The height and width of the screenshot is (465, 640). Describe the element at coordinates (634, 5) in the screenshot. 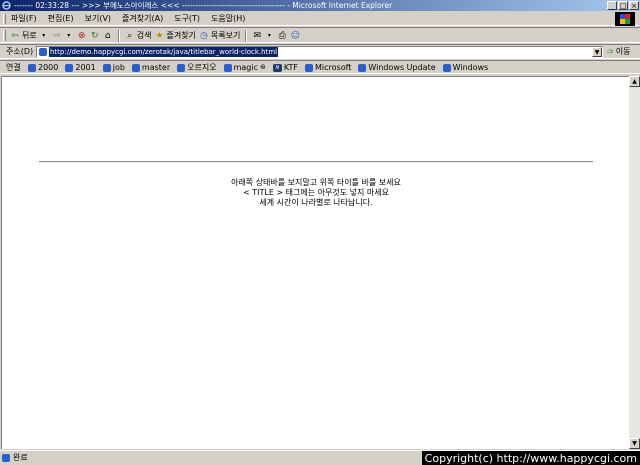

I see `close-button: ×` at that location.